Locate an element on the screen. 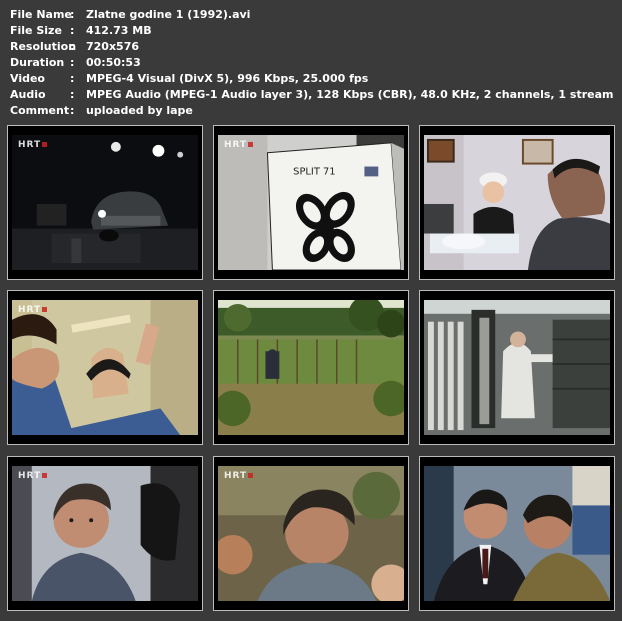  thumbnail-7: HRT is located at coordinates (105, 533).